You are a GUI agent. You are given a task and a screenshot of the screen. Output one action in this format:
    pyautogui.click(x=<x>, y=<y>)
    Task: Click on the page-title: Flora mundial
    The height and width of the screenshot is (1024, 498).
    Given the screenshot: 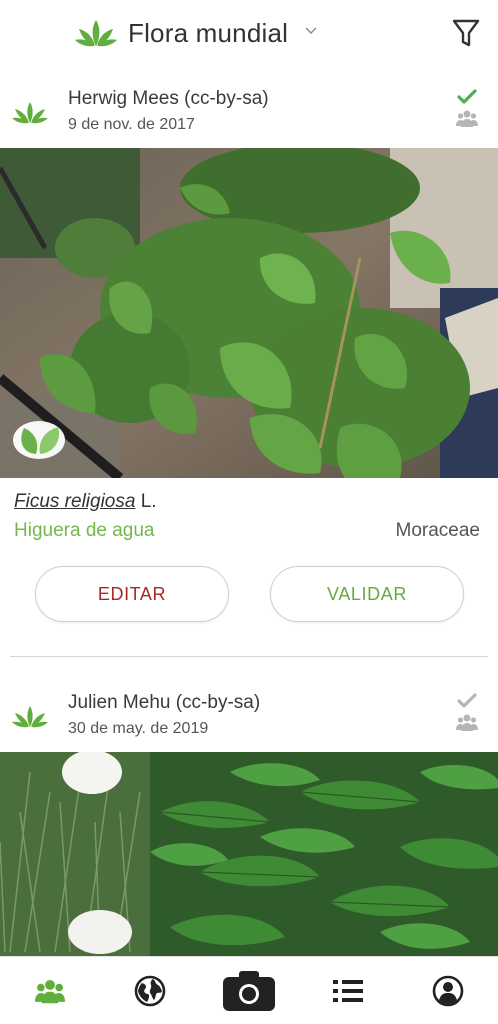 What is the action you would take?
    pyautogui.click(x=208, y=33)
    